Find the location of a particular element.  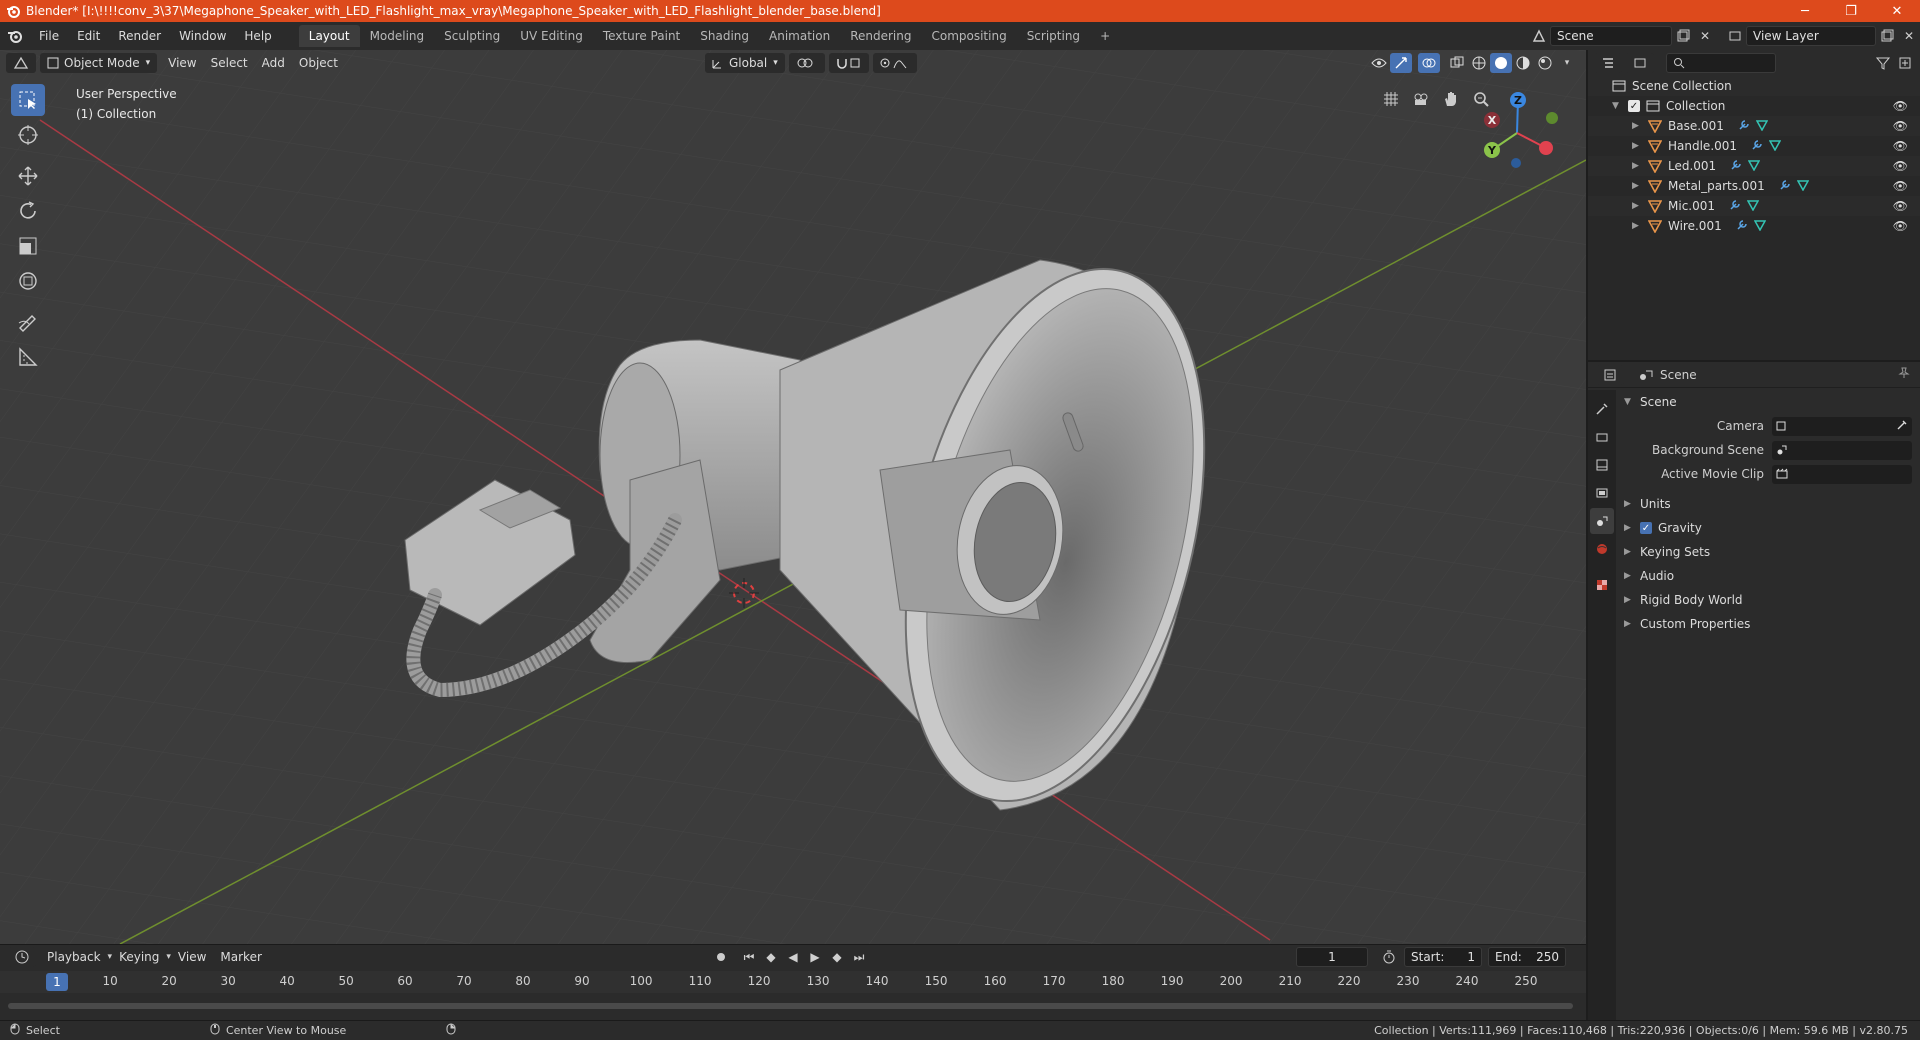

outliner-object-row: ▶ Mic.001 👁 is located at coordinates (1754, 206).